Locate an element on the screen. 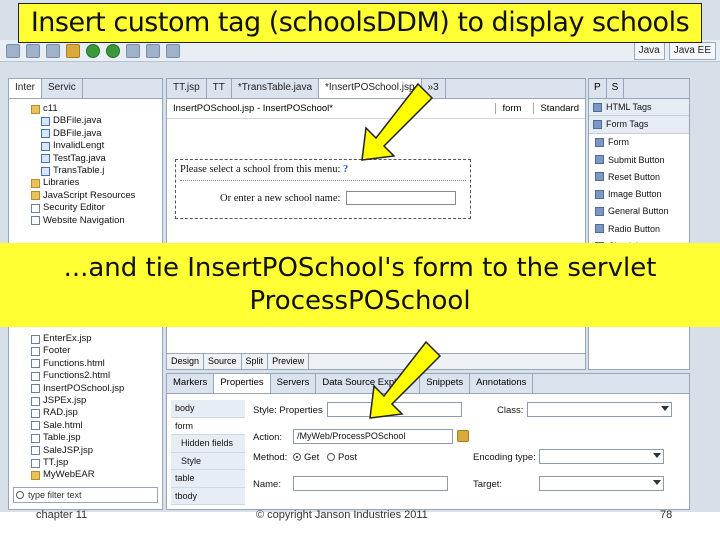 The width and height of the screenshot is (720, 540). name-input is located at coordinates (370, 483).